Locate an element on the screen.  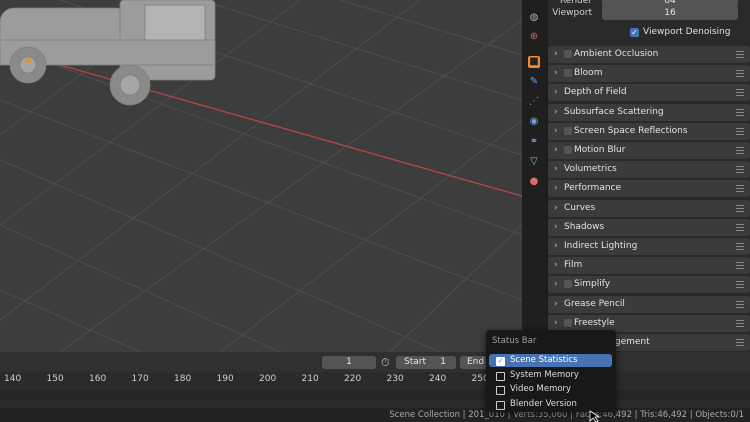
mouse-cursor-icon is located at coordinates (595, 416).